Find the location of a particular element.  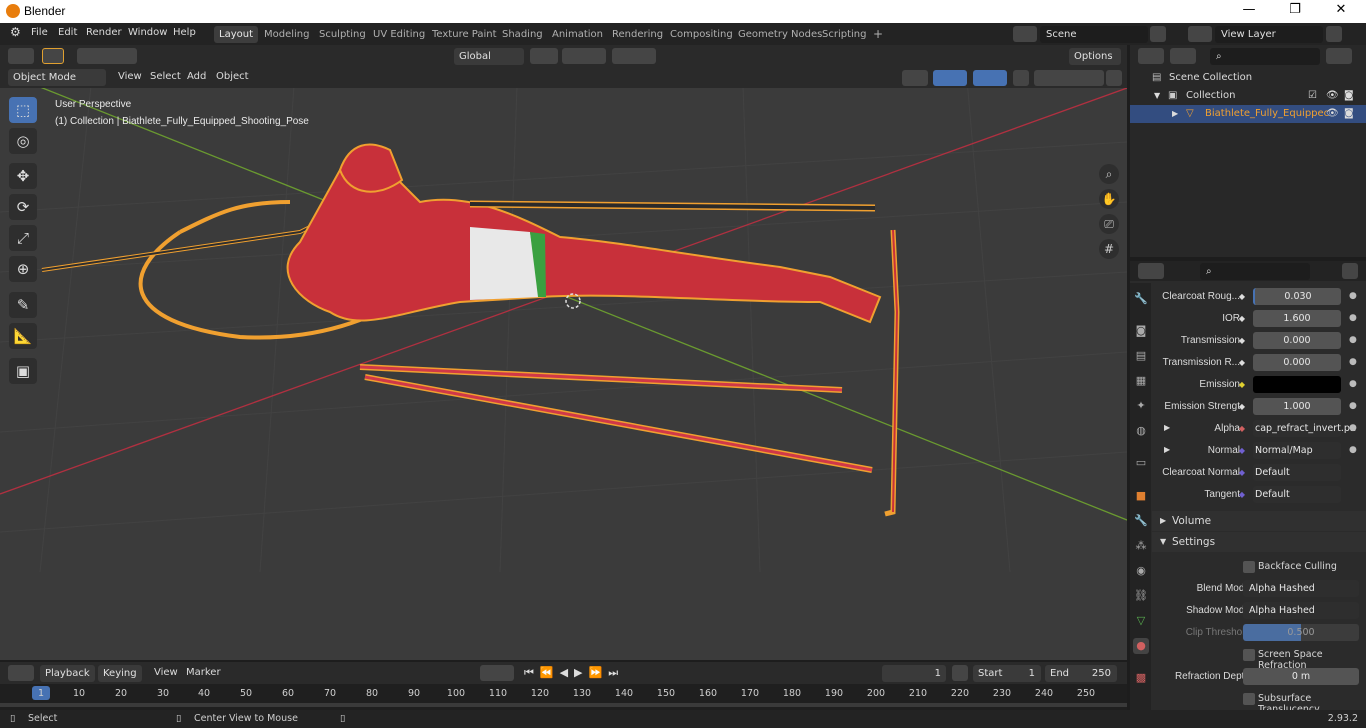

scene-selector-icon is located at coordinates (1025, 34).